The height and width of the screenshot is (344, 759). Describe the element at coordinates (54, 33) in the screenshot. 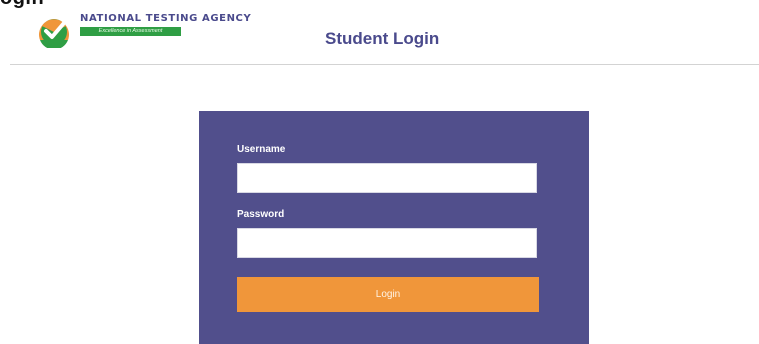

I see `nta-logo-icon` at that location.